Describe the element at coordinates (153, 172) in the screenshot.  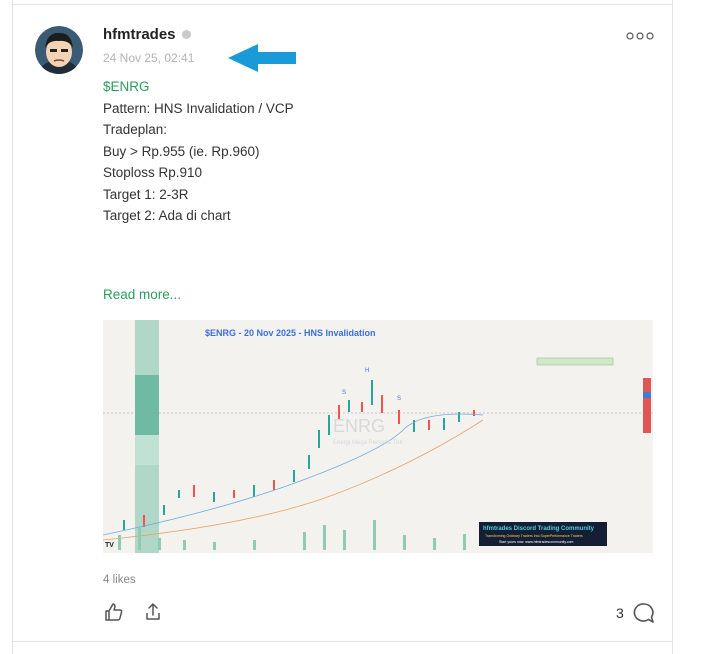
I see `body-line: Stoploss Rp.910` at that location.